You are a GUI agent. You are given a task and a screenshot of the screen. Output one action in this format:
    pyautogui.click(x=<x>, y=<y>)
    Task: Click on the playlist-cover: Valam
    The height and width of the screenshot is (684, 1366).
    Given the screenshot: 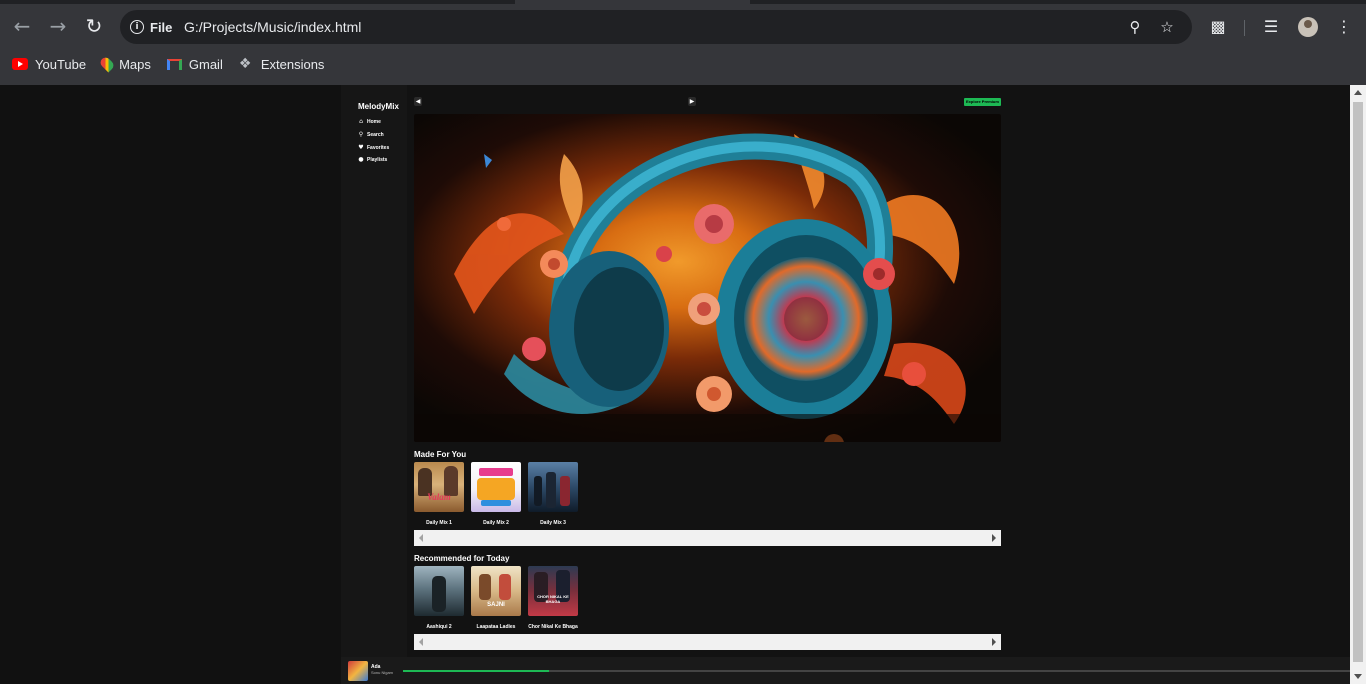 What is the action you would take?
    pyautogui.click(x=439, y=487)
    